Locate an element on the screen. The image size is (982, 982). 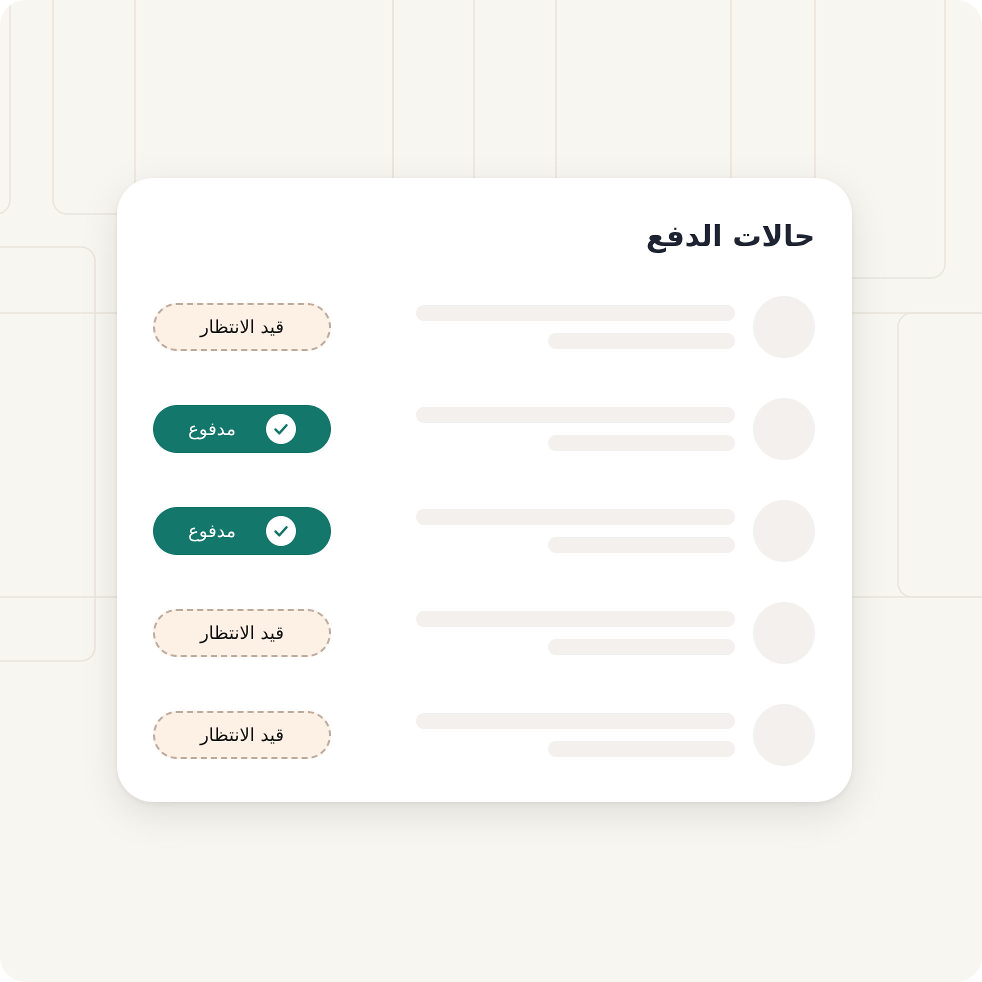
card-title: حالات الدفع is located at coordinates (729, 237).